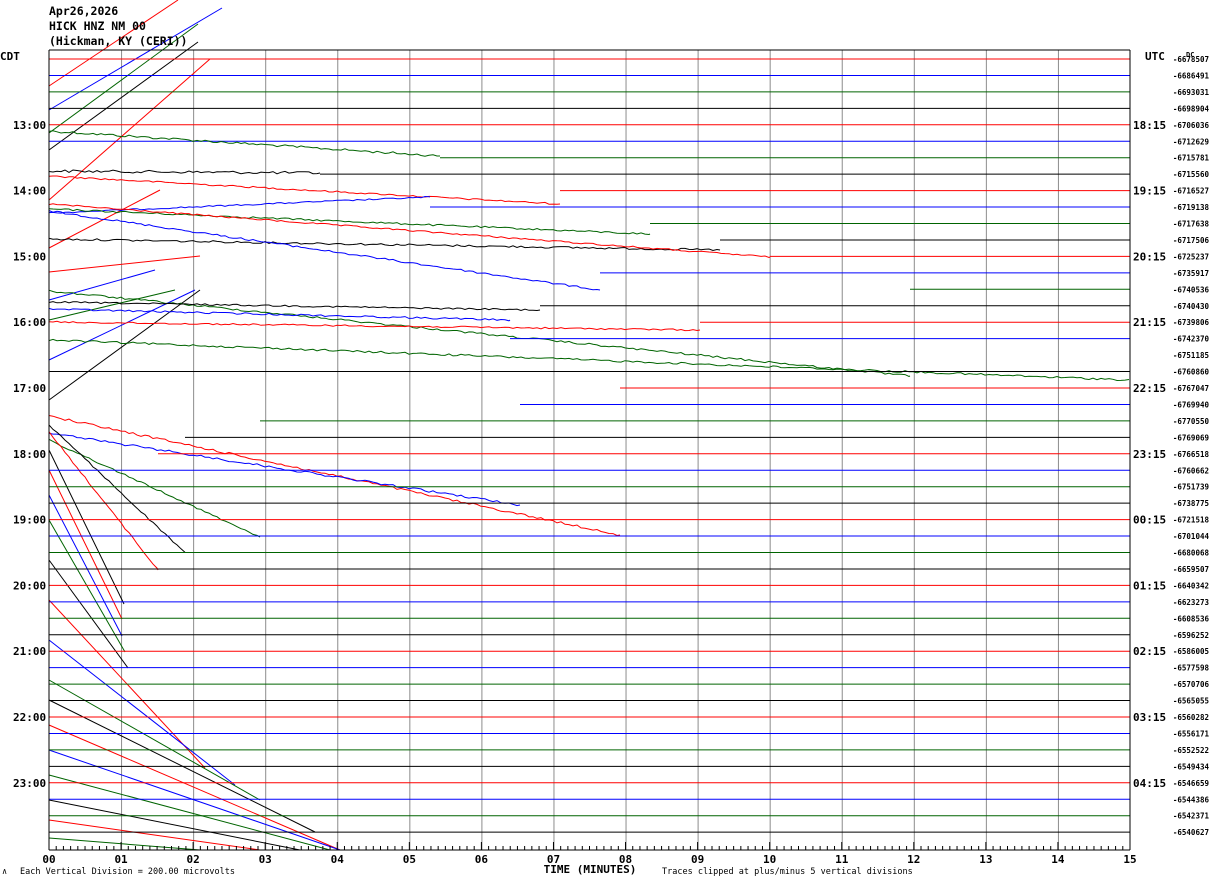 The image size is (1210, 886). Describe the element at coordinates (1191, 783) in the screenshot. I see `dc-offset-label: -6546659` at that location.